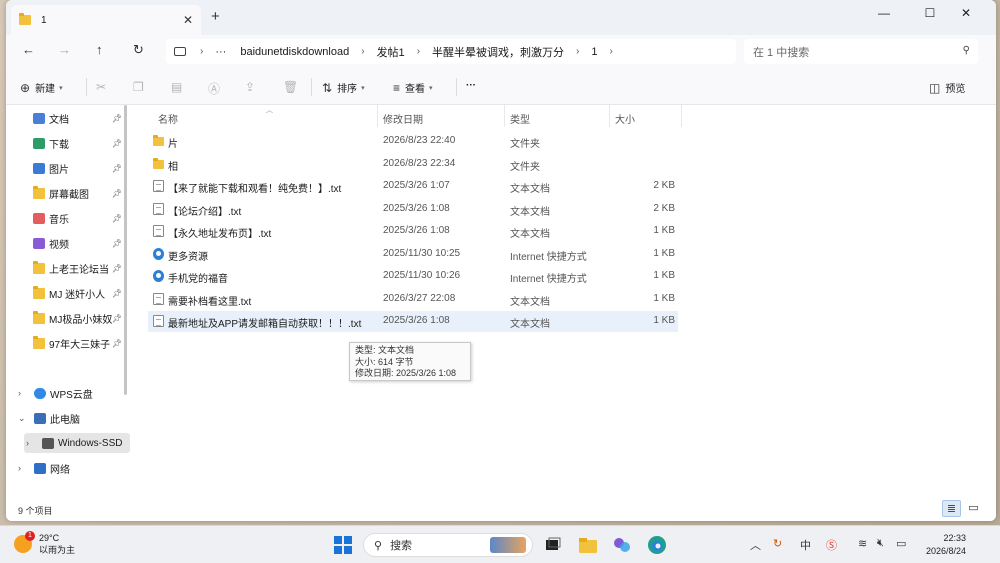  What do you see at coordinates (55, 393) in the screenshot?
I see `sidebar-root-item: › WPS云盘` at bounding box center [55, 393].